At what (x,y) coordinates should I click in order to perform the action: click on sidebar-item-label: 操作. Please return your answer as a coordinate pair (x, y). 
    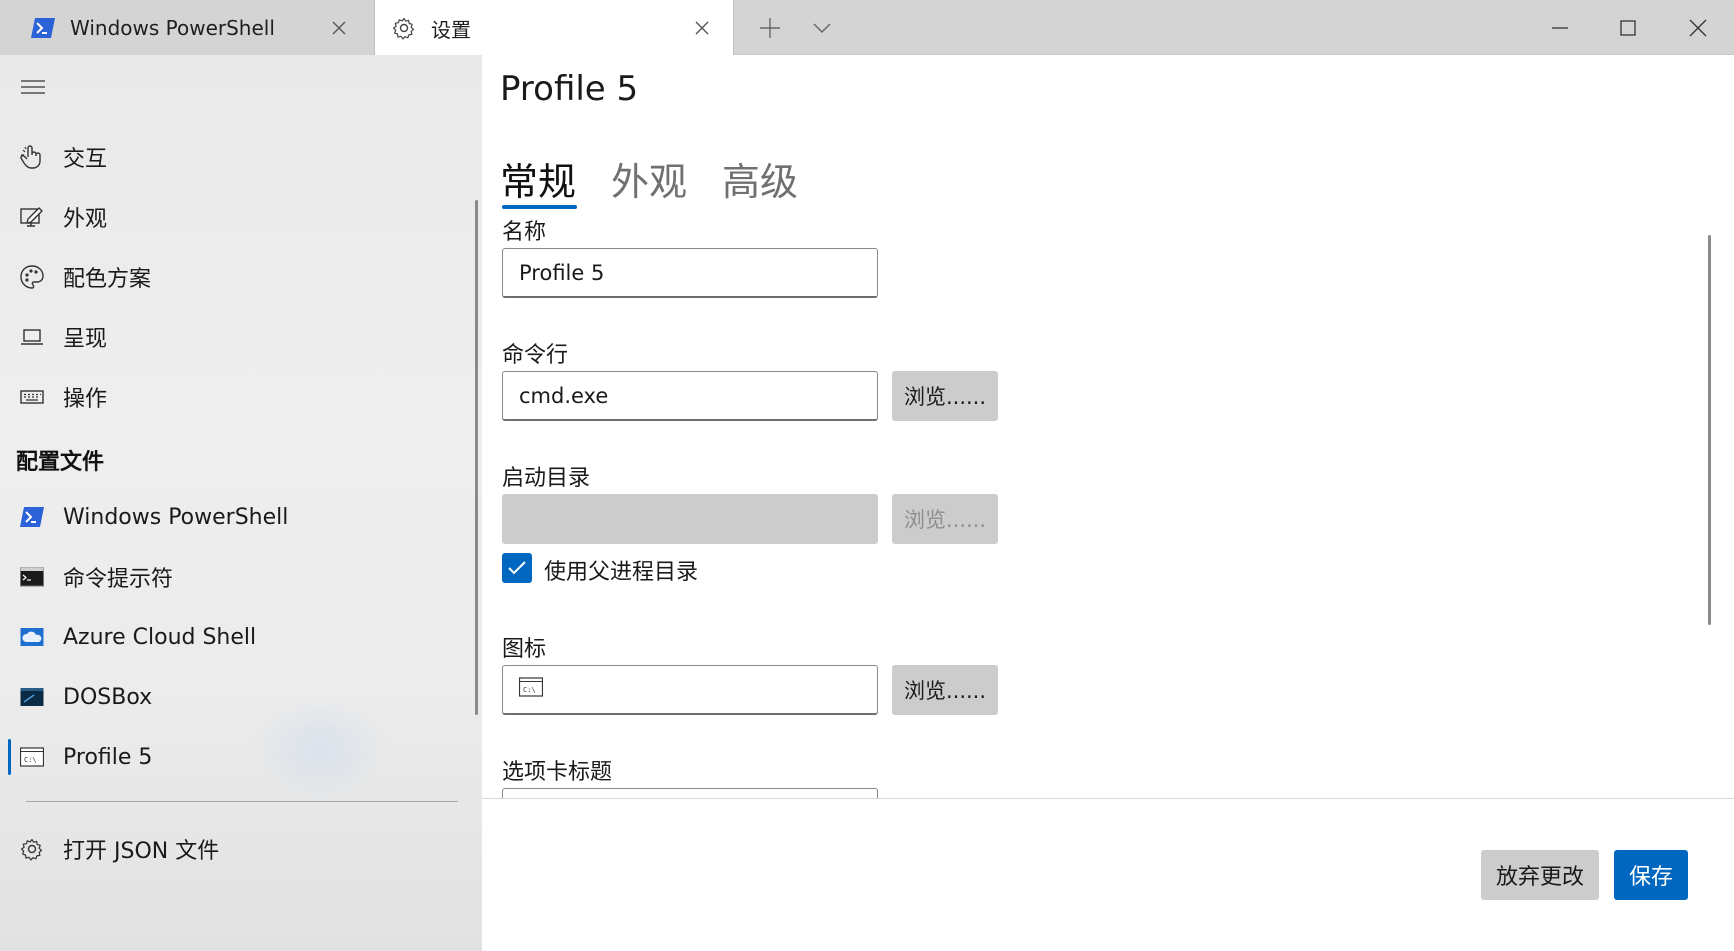
    Looking at the image, I should click on (85, 399).